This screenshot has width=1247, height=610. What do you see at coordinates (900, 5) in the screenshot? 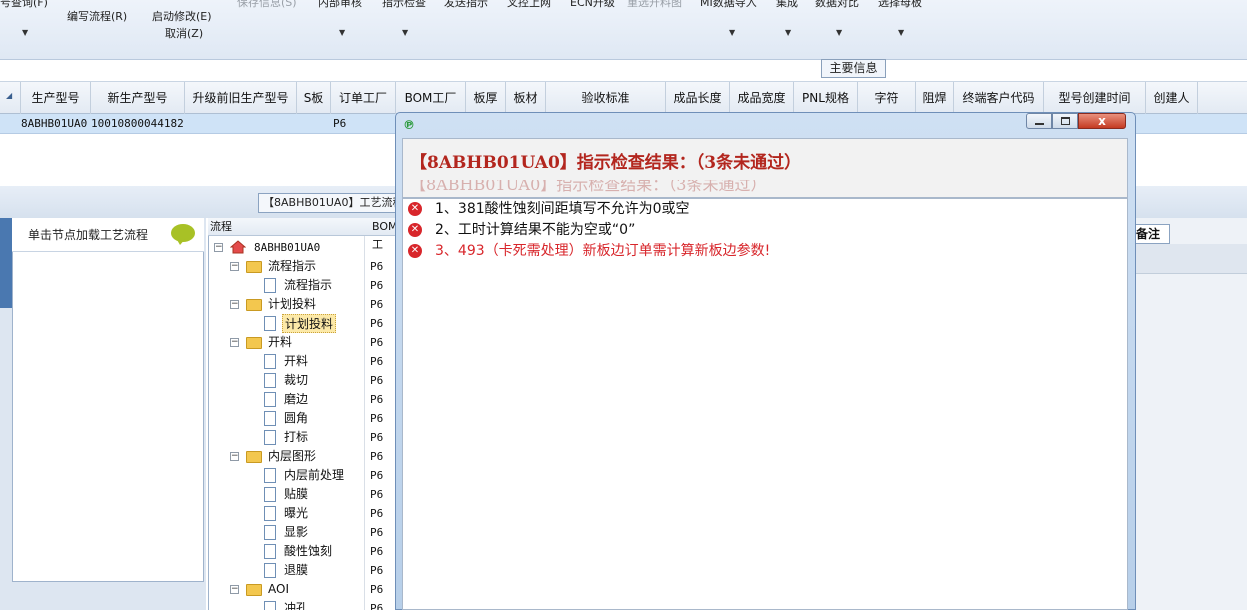
I see `toolbar-select-mother-button: 选择母板` at bounding box center [900, 5].